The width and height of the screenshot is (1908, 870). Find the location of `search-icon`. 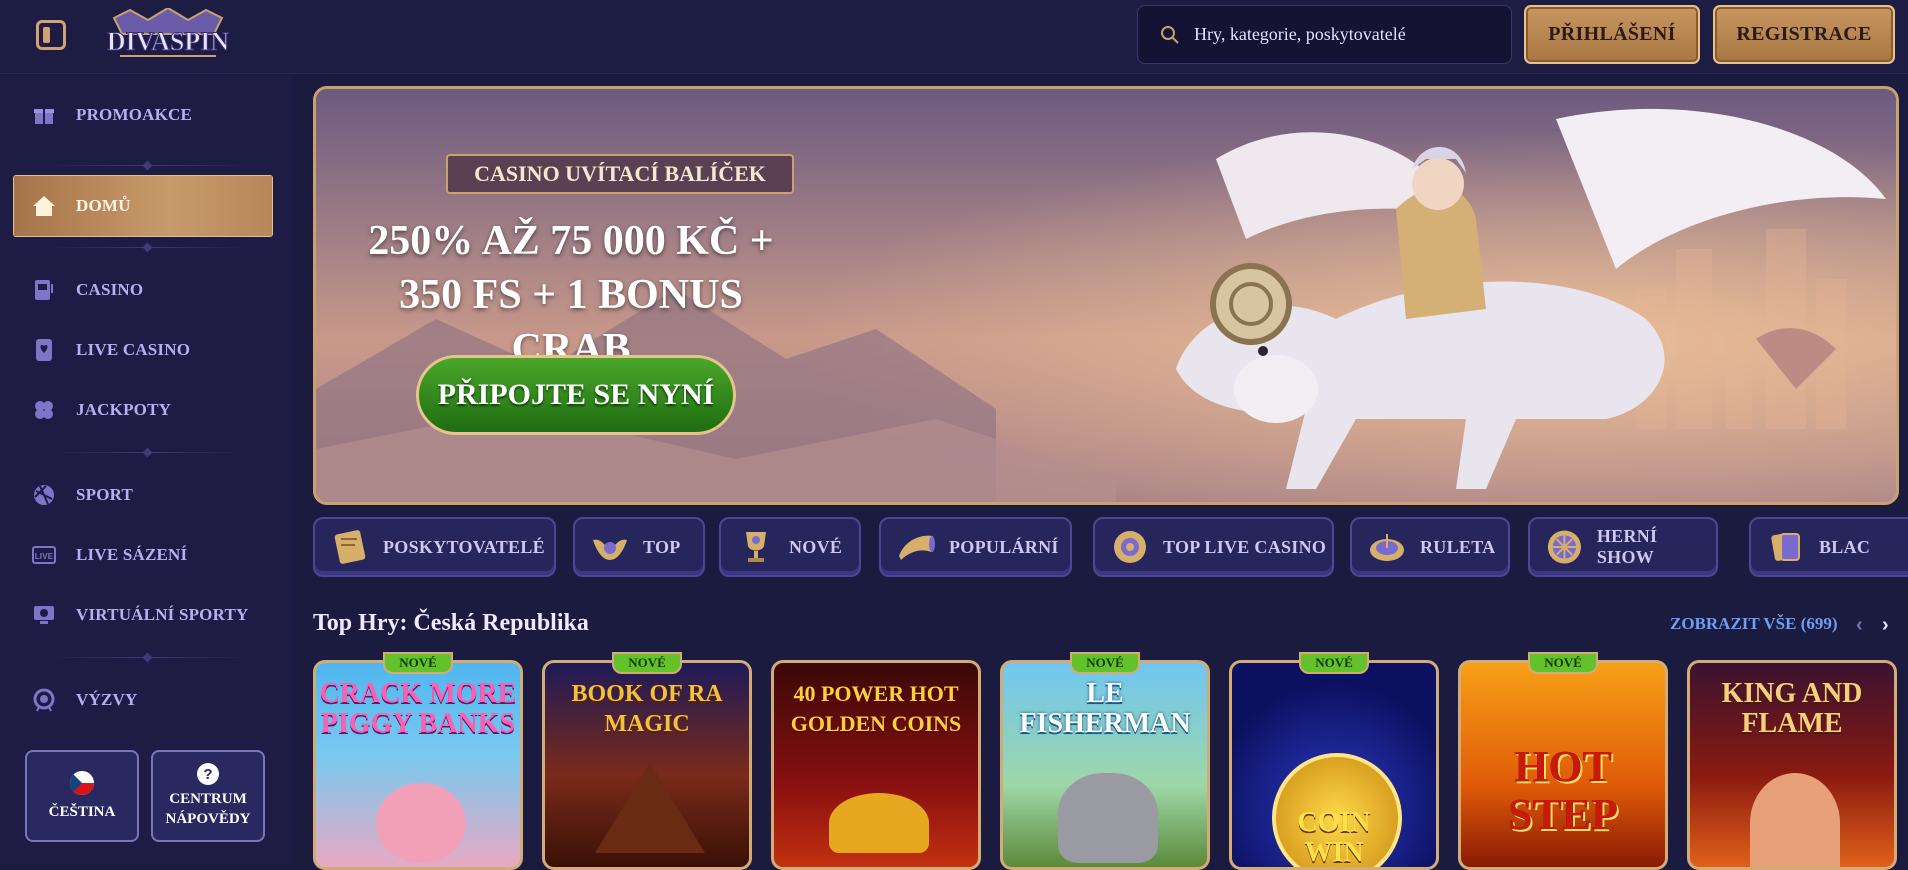

search-icon is located at coordinates (1170, 34).